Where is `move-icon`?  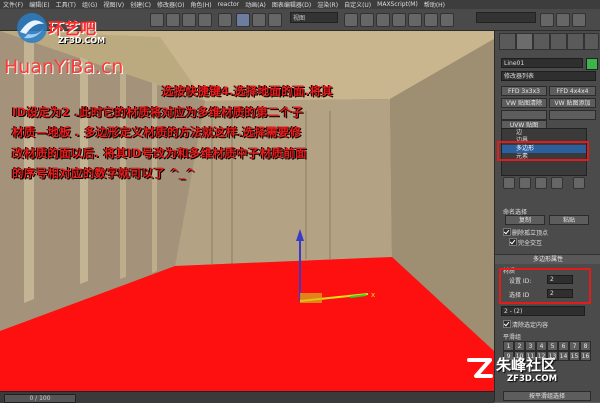 move-icon is located at coordinates (243, 20).